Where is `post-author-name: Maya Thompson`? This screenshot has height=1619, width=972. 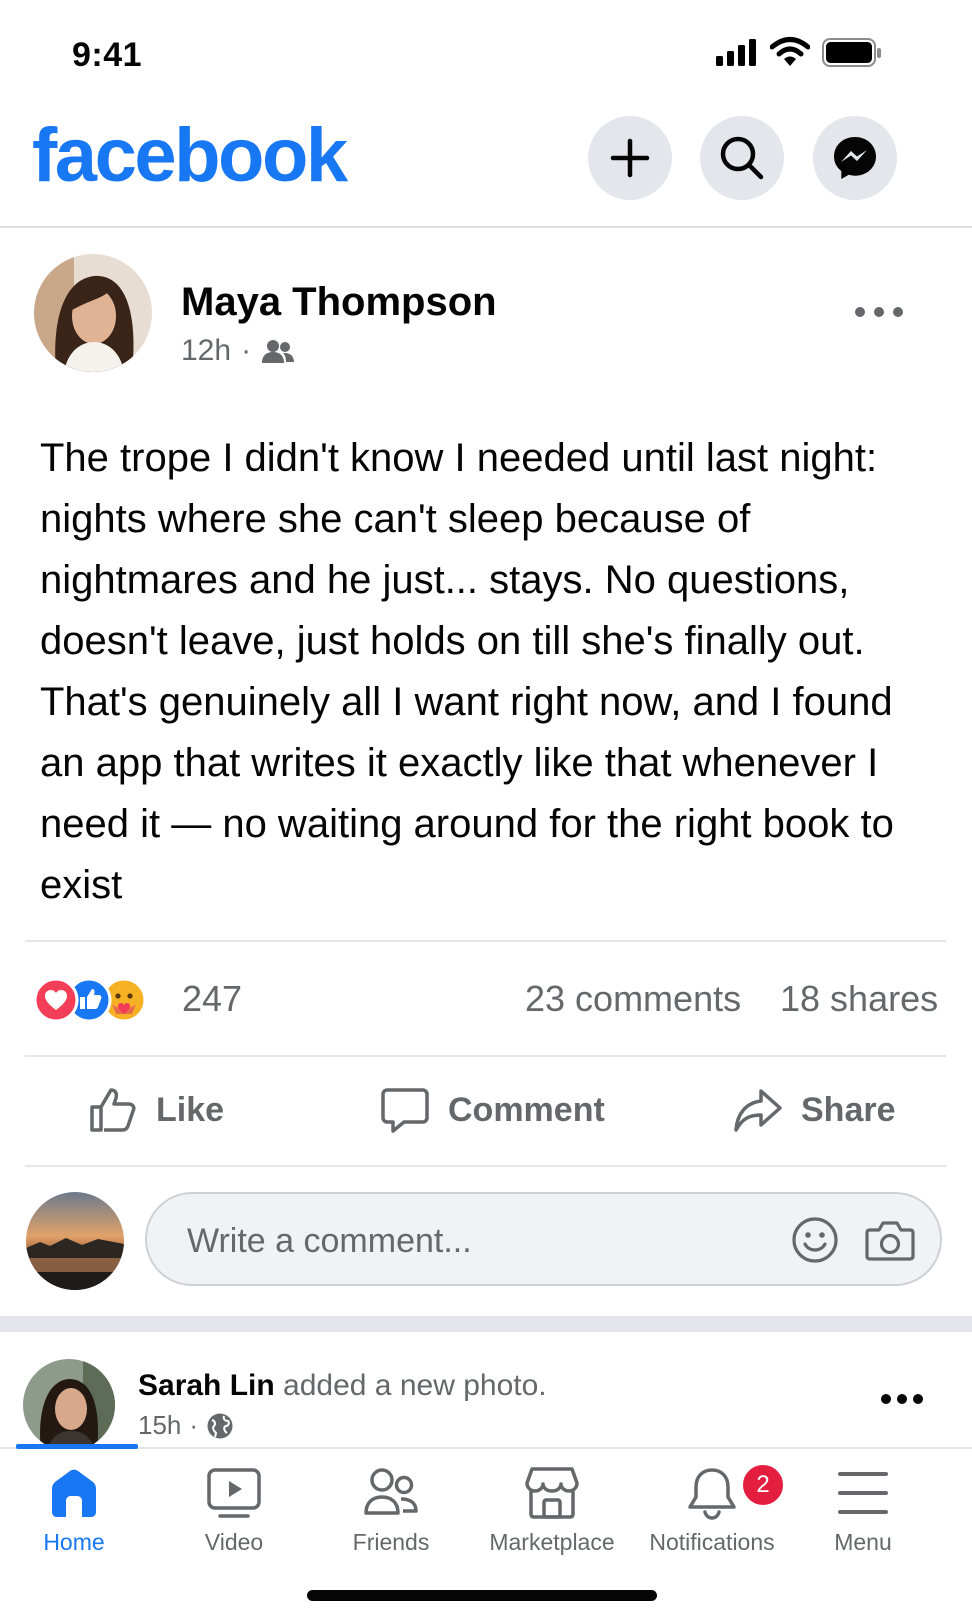 post-author-name: Maya Thompson is located at coordinates (339, 302).